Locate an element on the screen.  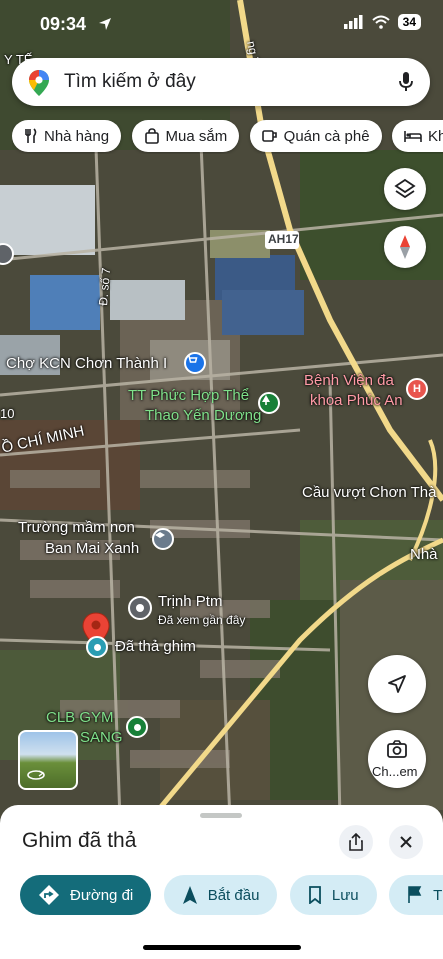
cau-vuot-label: Cầu vượt Chơn Thà is located at coordinates (369, 492).